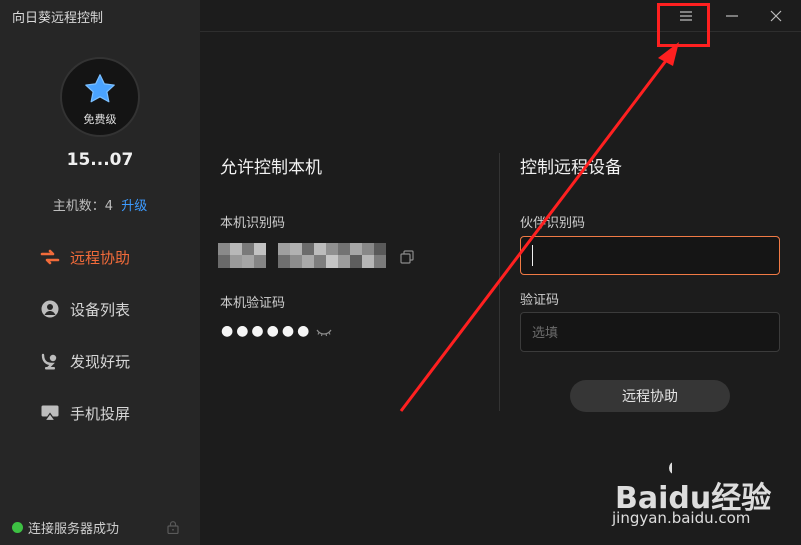 The image size is (801, 545). What do you see at coordinates (49, 361) in the screenshot?
I see `discover-icon` at bounding box center [49, 361].